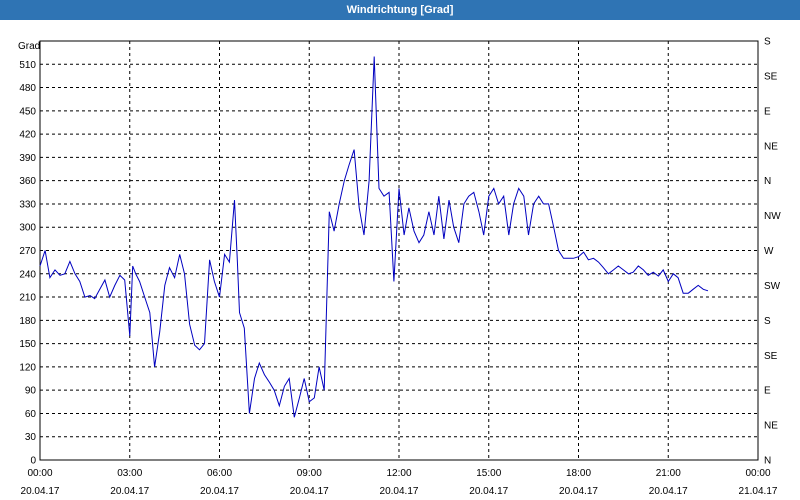  I want to click on y-tick-label: 60, so click(31, 414).